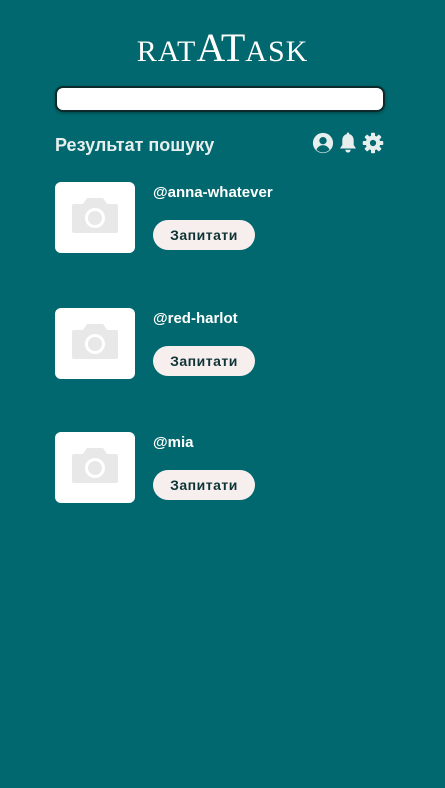  What do you see at coordinates (323, 143) in the screenshot?
I see `user-circle-icon` at bounding box center [323, 143].